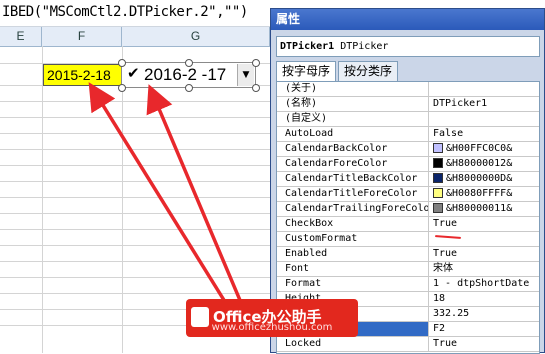 This screenshot has width=545, height=354. What do you see at coordinates (272, 318) in the screenshot?
I see `brand-watermark: Office办公助手 www.officezhushou.com` at bounding box center [272, 318].